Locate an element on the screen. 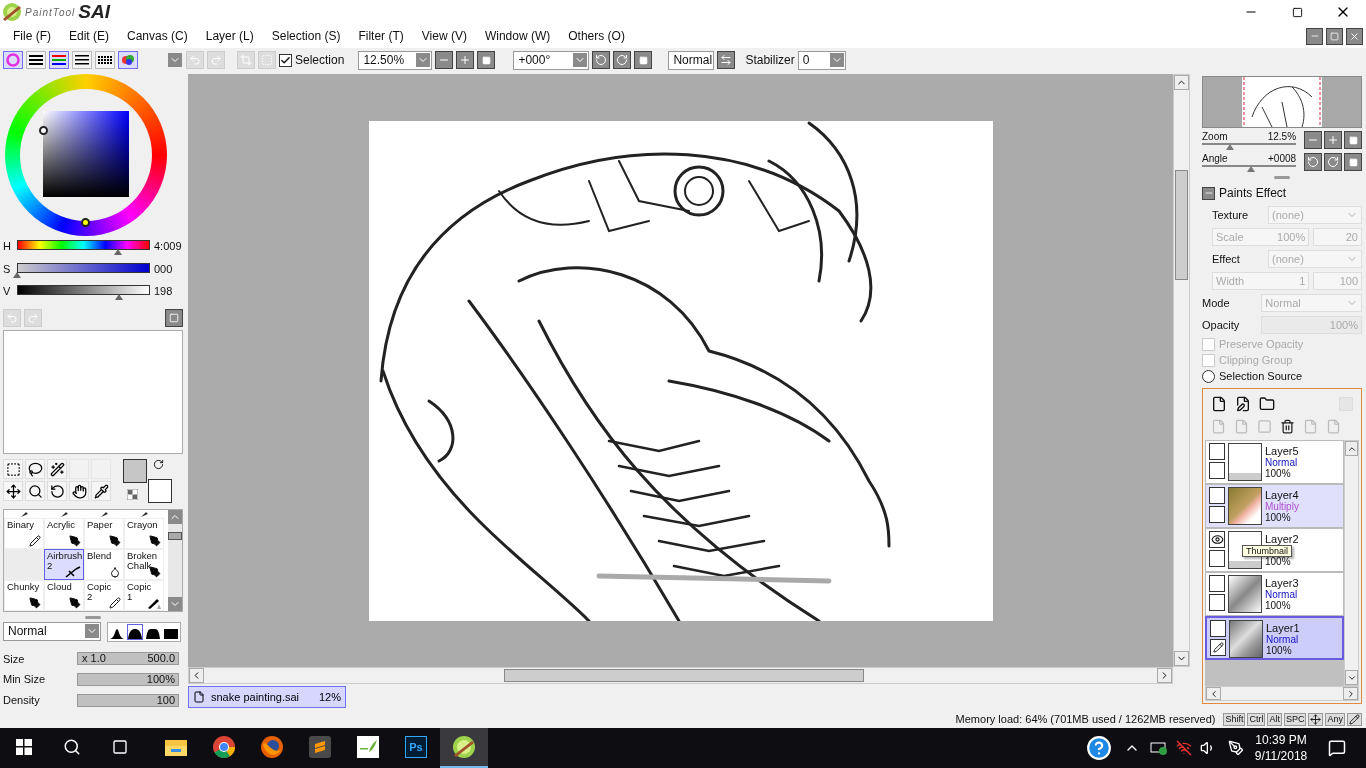 This screenshot has height=768, width=1366. brush-slot: Blend is located at coordinates (104, 565).